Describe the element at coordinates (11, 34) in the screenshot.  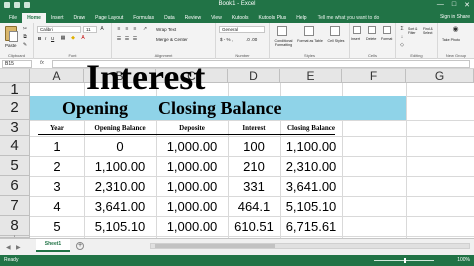
I see `paste-icon` at that location.